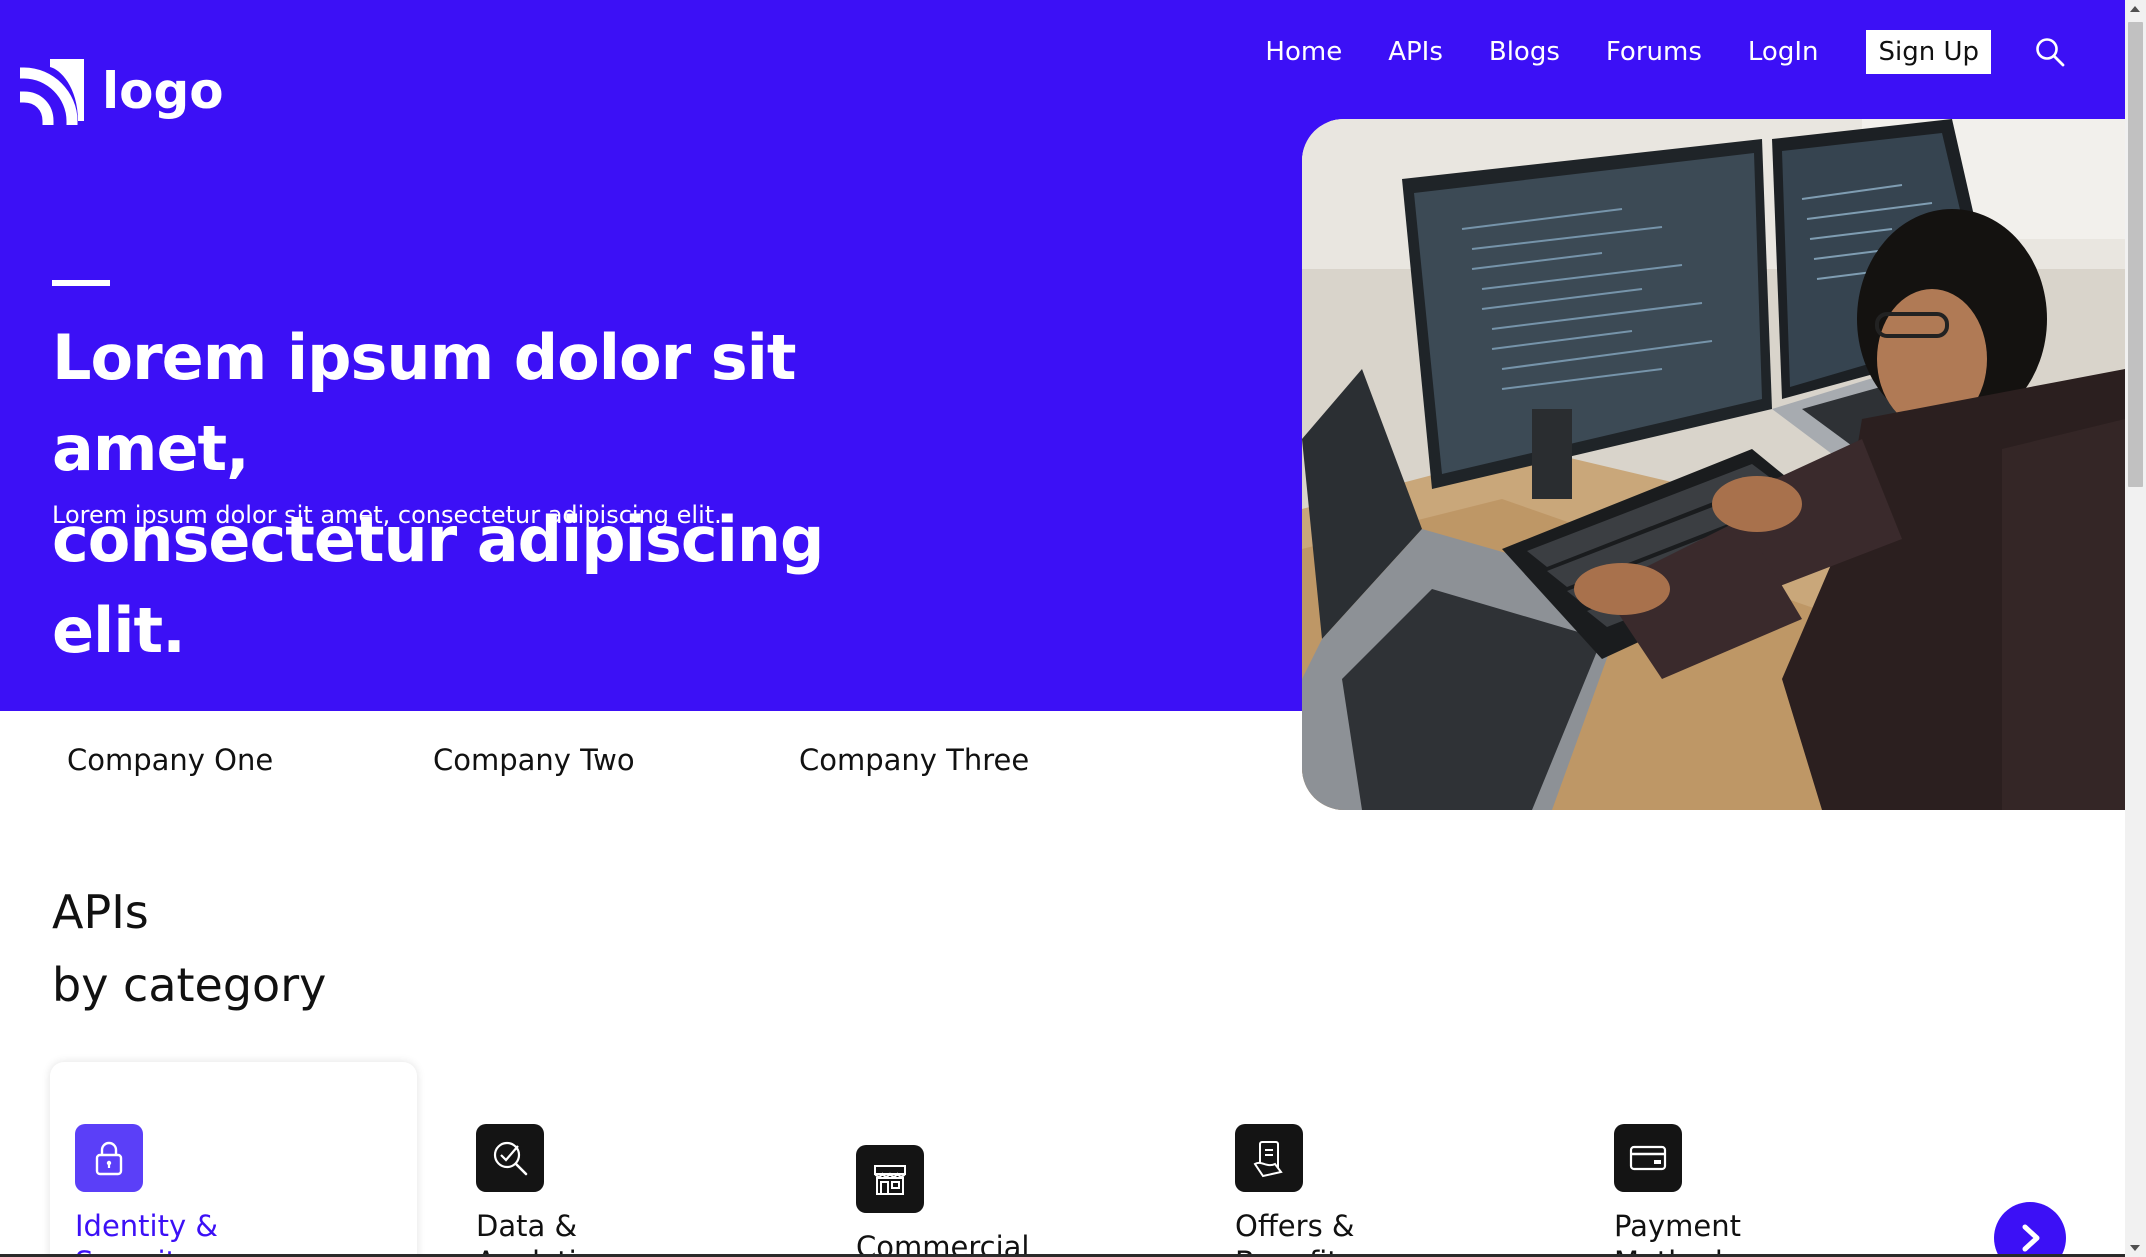 The width and height of the screenshot is (2146, 1257). I want to click on apis-title-line-2: by category, so click(189, 985).